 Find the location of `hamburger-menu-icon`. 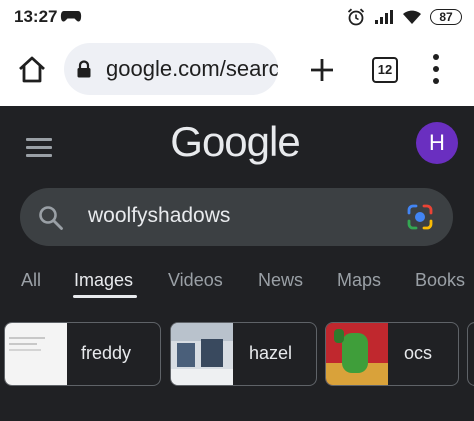

hamburger-menu-icon is located at coordinates (39, 147).